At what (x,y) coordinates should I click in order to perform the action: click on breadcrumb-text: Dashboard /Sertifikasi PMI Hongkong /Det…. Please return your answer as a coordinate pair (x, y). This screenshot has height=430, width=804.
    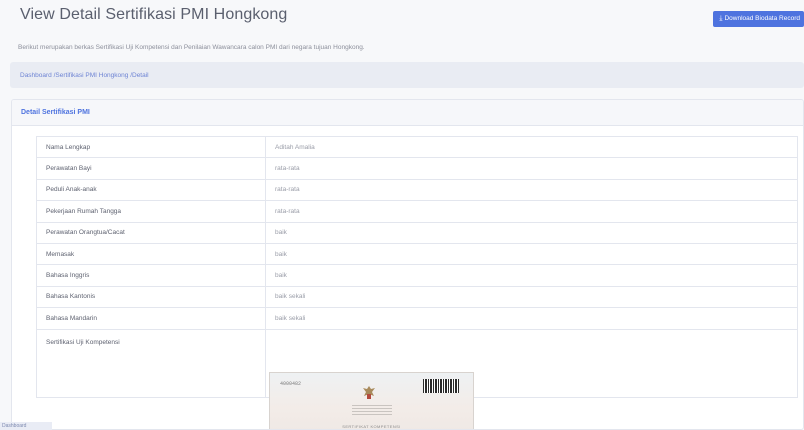
    Looking at the image, I should click on (84, 75).